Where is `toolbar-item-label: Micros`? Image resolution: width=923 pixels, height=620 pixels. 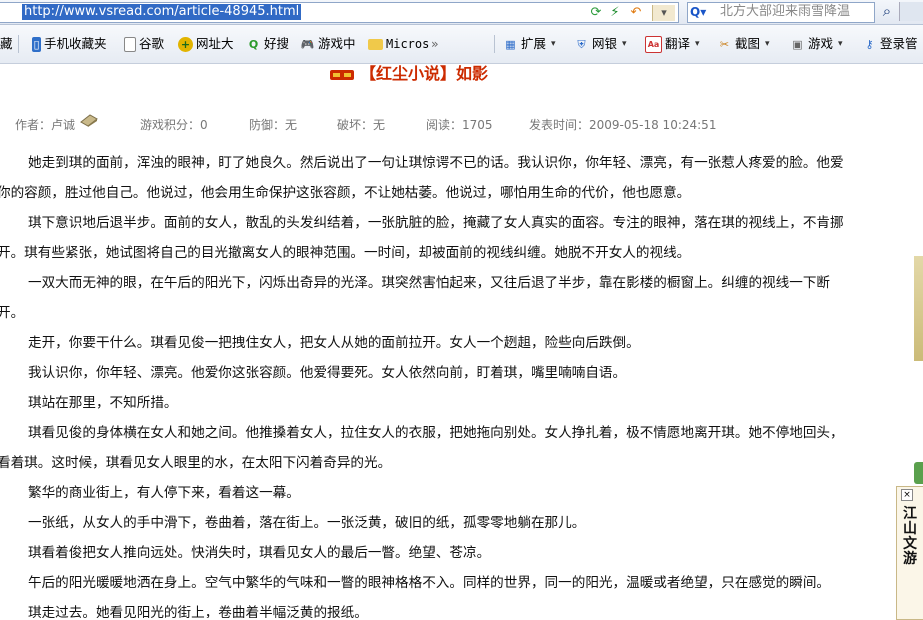 toolbar-item-label: Micros is located at coordinates (408, 44).